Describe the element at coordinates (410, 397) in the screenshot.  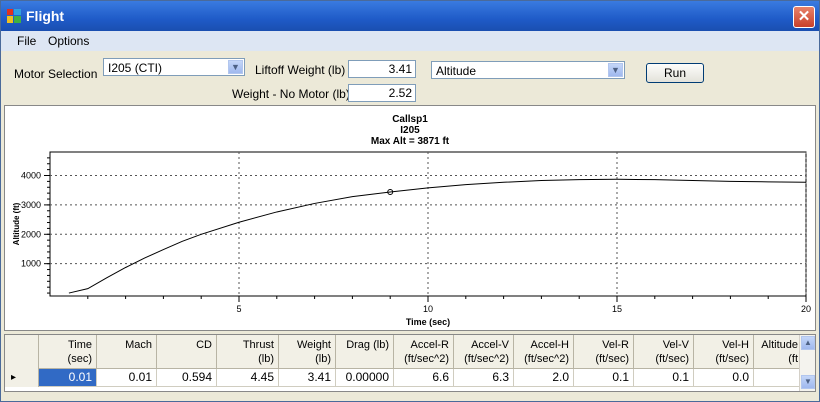
I see `status-bar` at that location.